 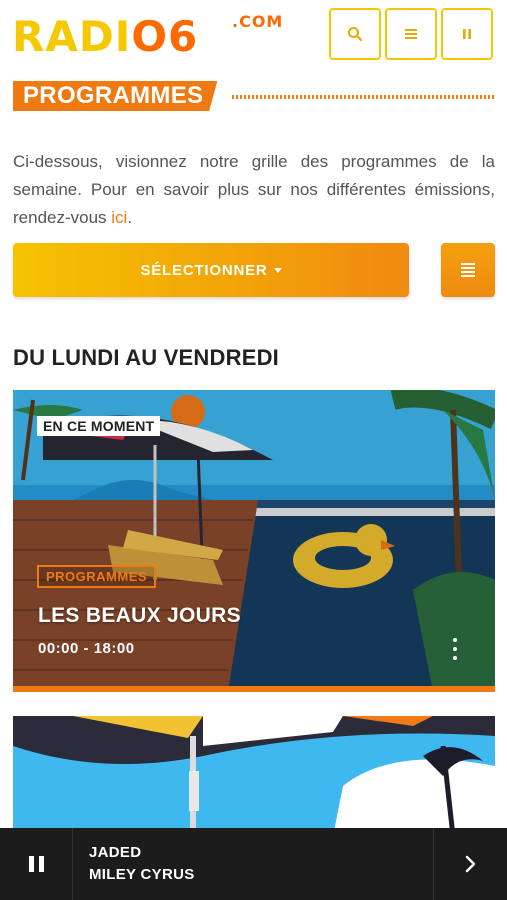 I want to click on chevron-right-icon, so click(x=470, y=864).